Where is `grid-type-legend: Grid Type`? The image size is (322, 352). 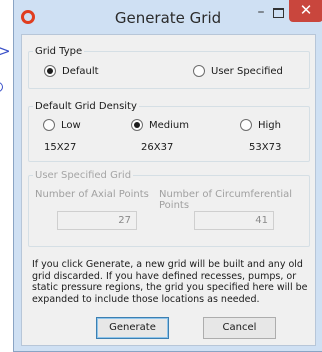
grid-type-legend: Grid Type is located at coordinates (59, 51).